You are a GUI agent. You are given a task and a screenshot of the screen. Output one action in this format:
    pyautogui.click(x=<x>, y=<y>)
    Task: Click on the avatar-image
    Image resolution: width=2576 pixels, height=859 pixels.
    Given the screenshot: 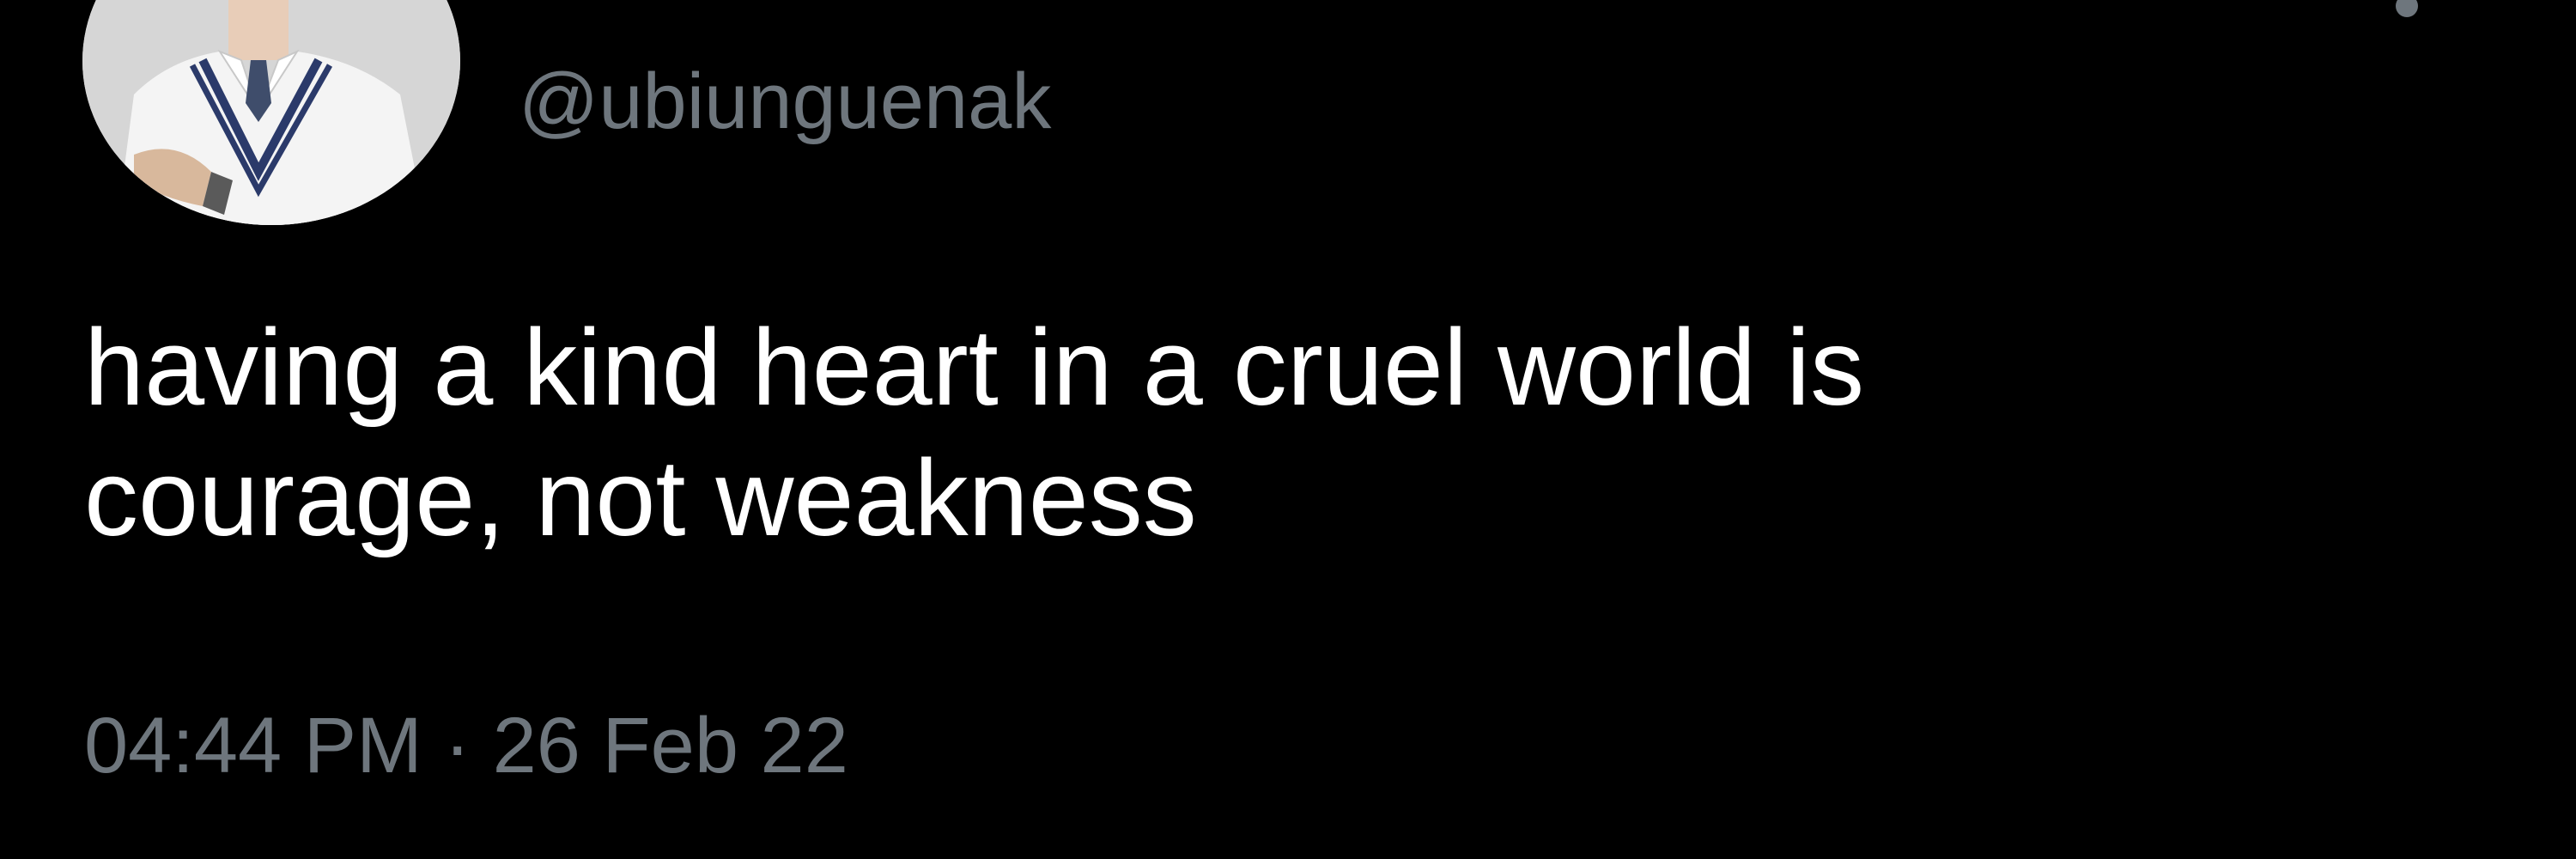 What is the action you would take?
    pyautogui.click(x=271, y=112)
    